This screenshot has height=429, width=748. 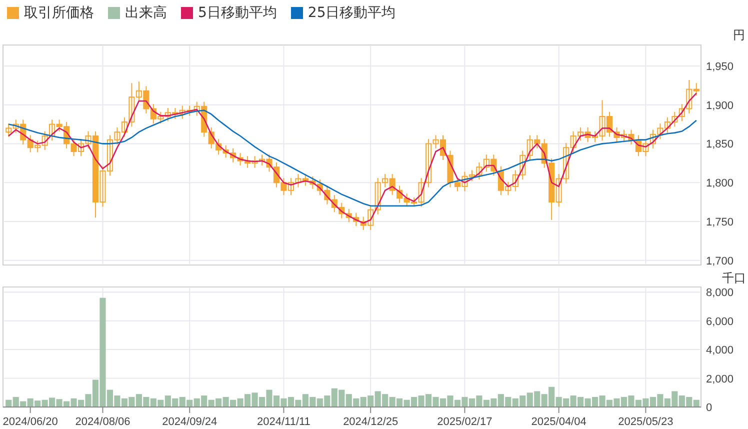 I want to click on axis-label: 2024/06/20, so click(x=30, y=422).